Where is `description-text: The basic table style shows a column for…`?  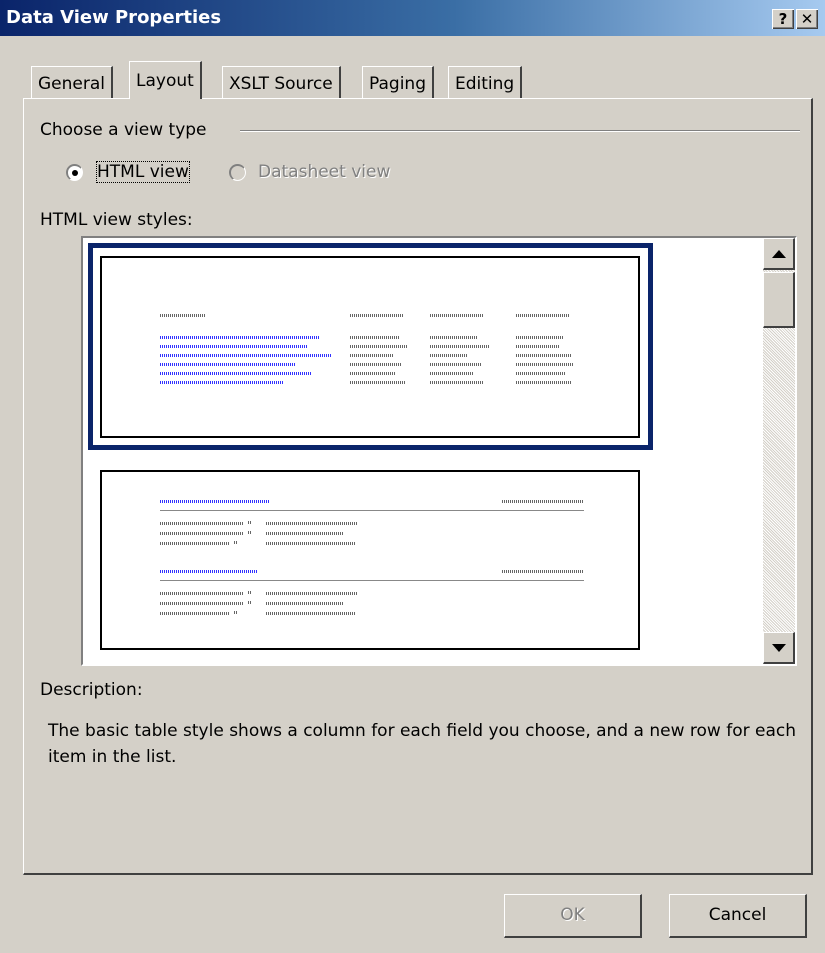
description-text: The basic table style shows a column for… is located at coordinates (422, 744).